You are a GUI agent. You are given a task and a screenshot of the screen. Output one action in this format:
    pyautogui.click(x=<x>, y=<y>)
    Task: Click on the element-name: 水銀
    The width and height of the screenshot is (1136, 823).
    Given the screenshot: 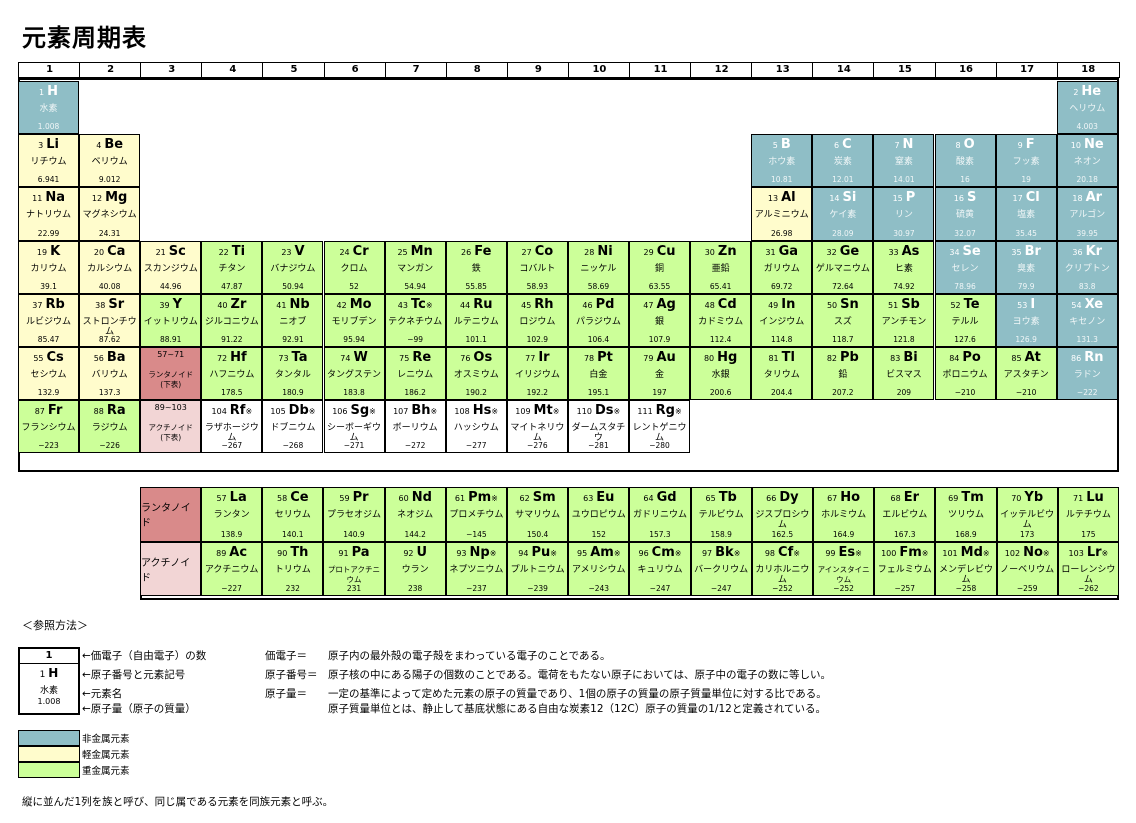 What is the action you would take?
    pyautogui.click(x=720, y=375)
    